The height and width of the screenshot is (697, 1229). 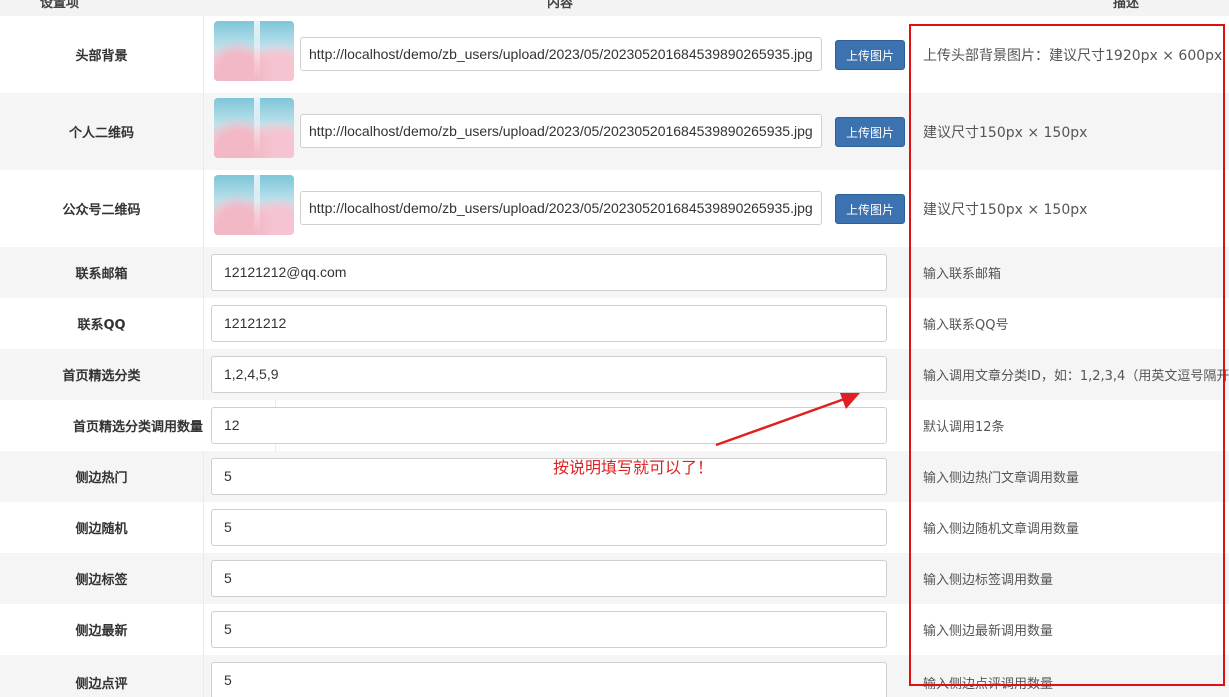 I want to click on setting-label: 侧边点评, so click(x=102, y=676).